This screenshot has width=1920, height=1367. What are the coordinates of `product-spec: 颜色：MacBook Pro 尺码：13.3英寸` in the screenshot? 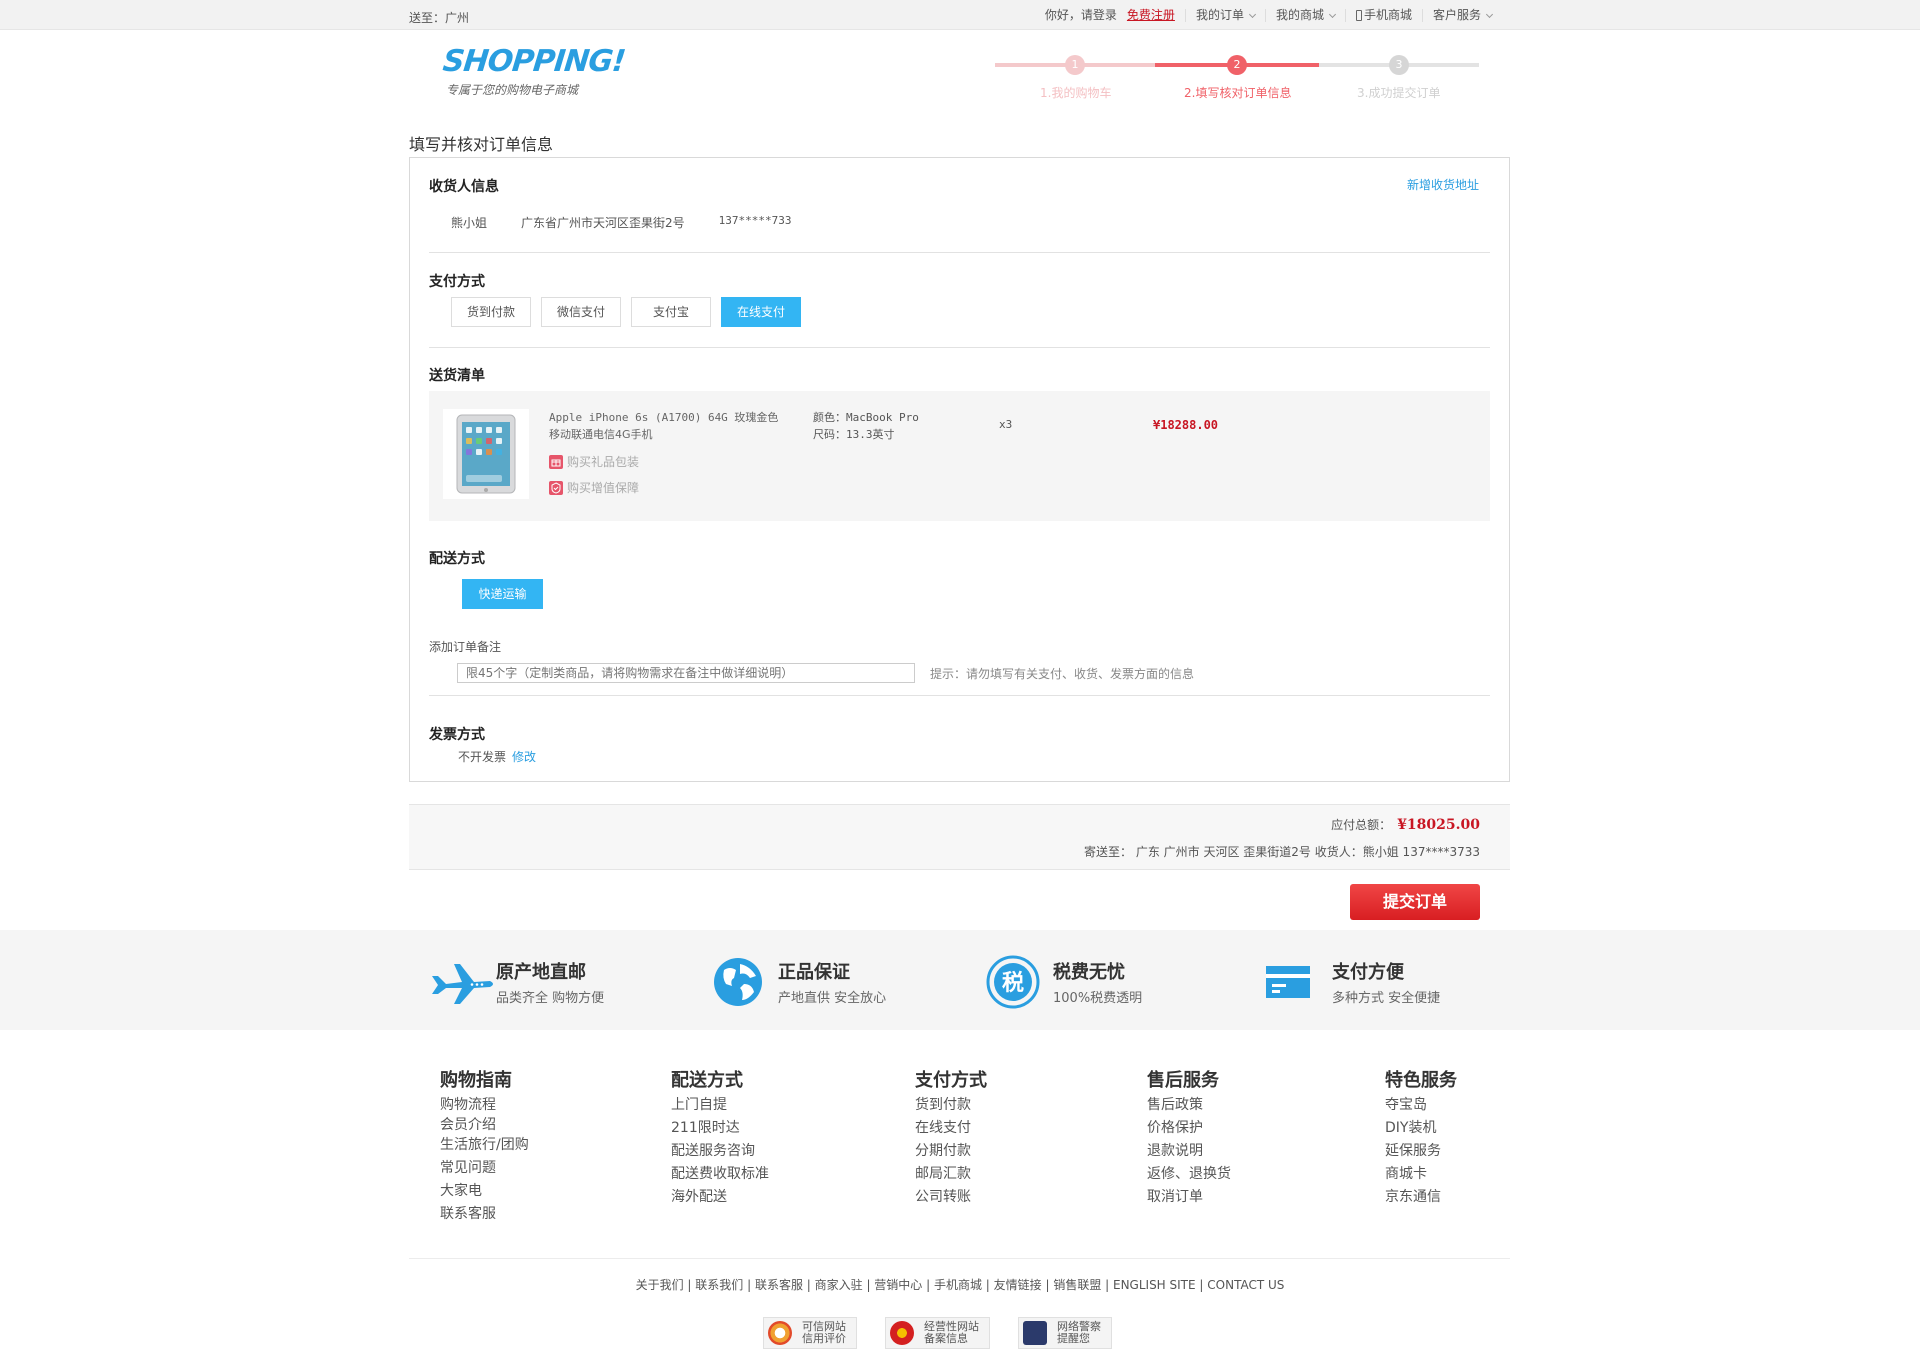 It's located at (866, 426).